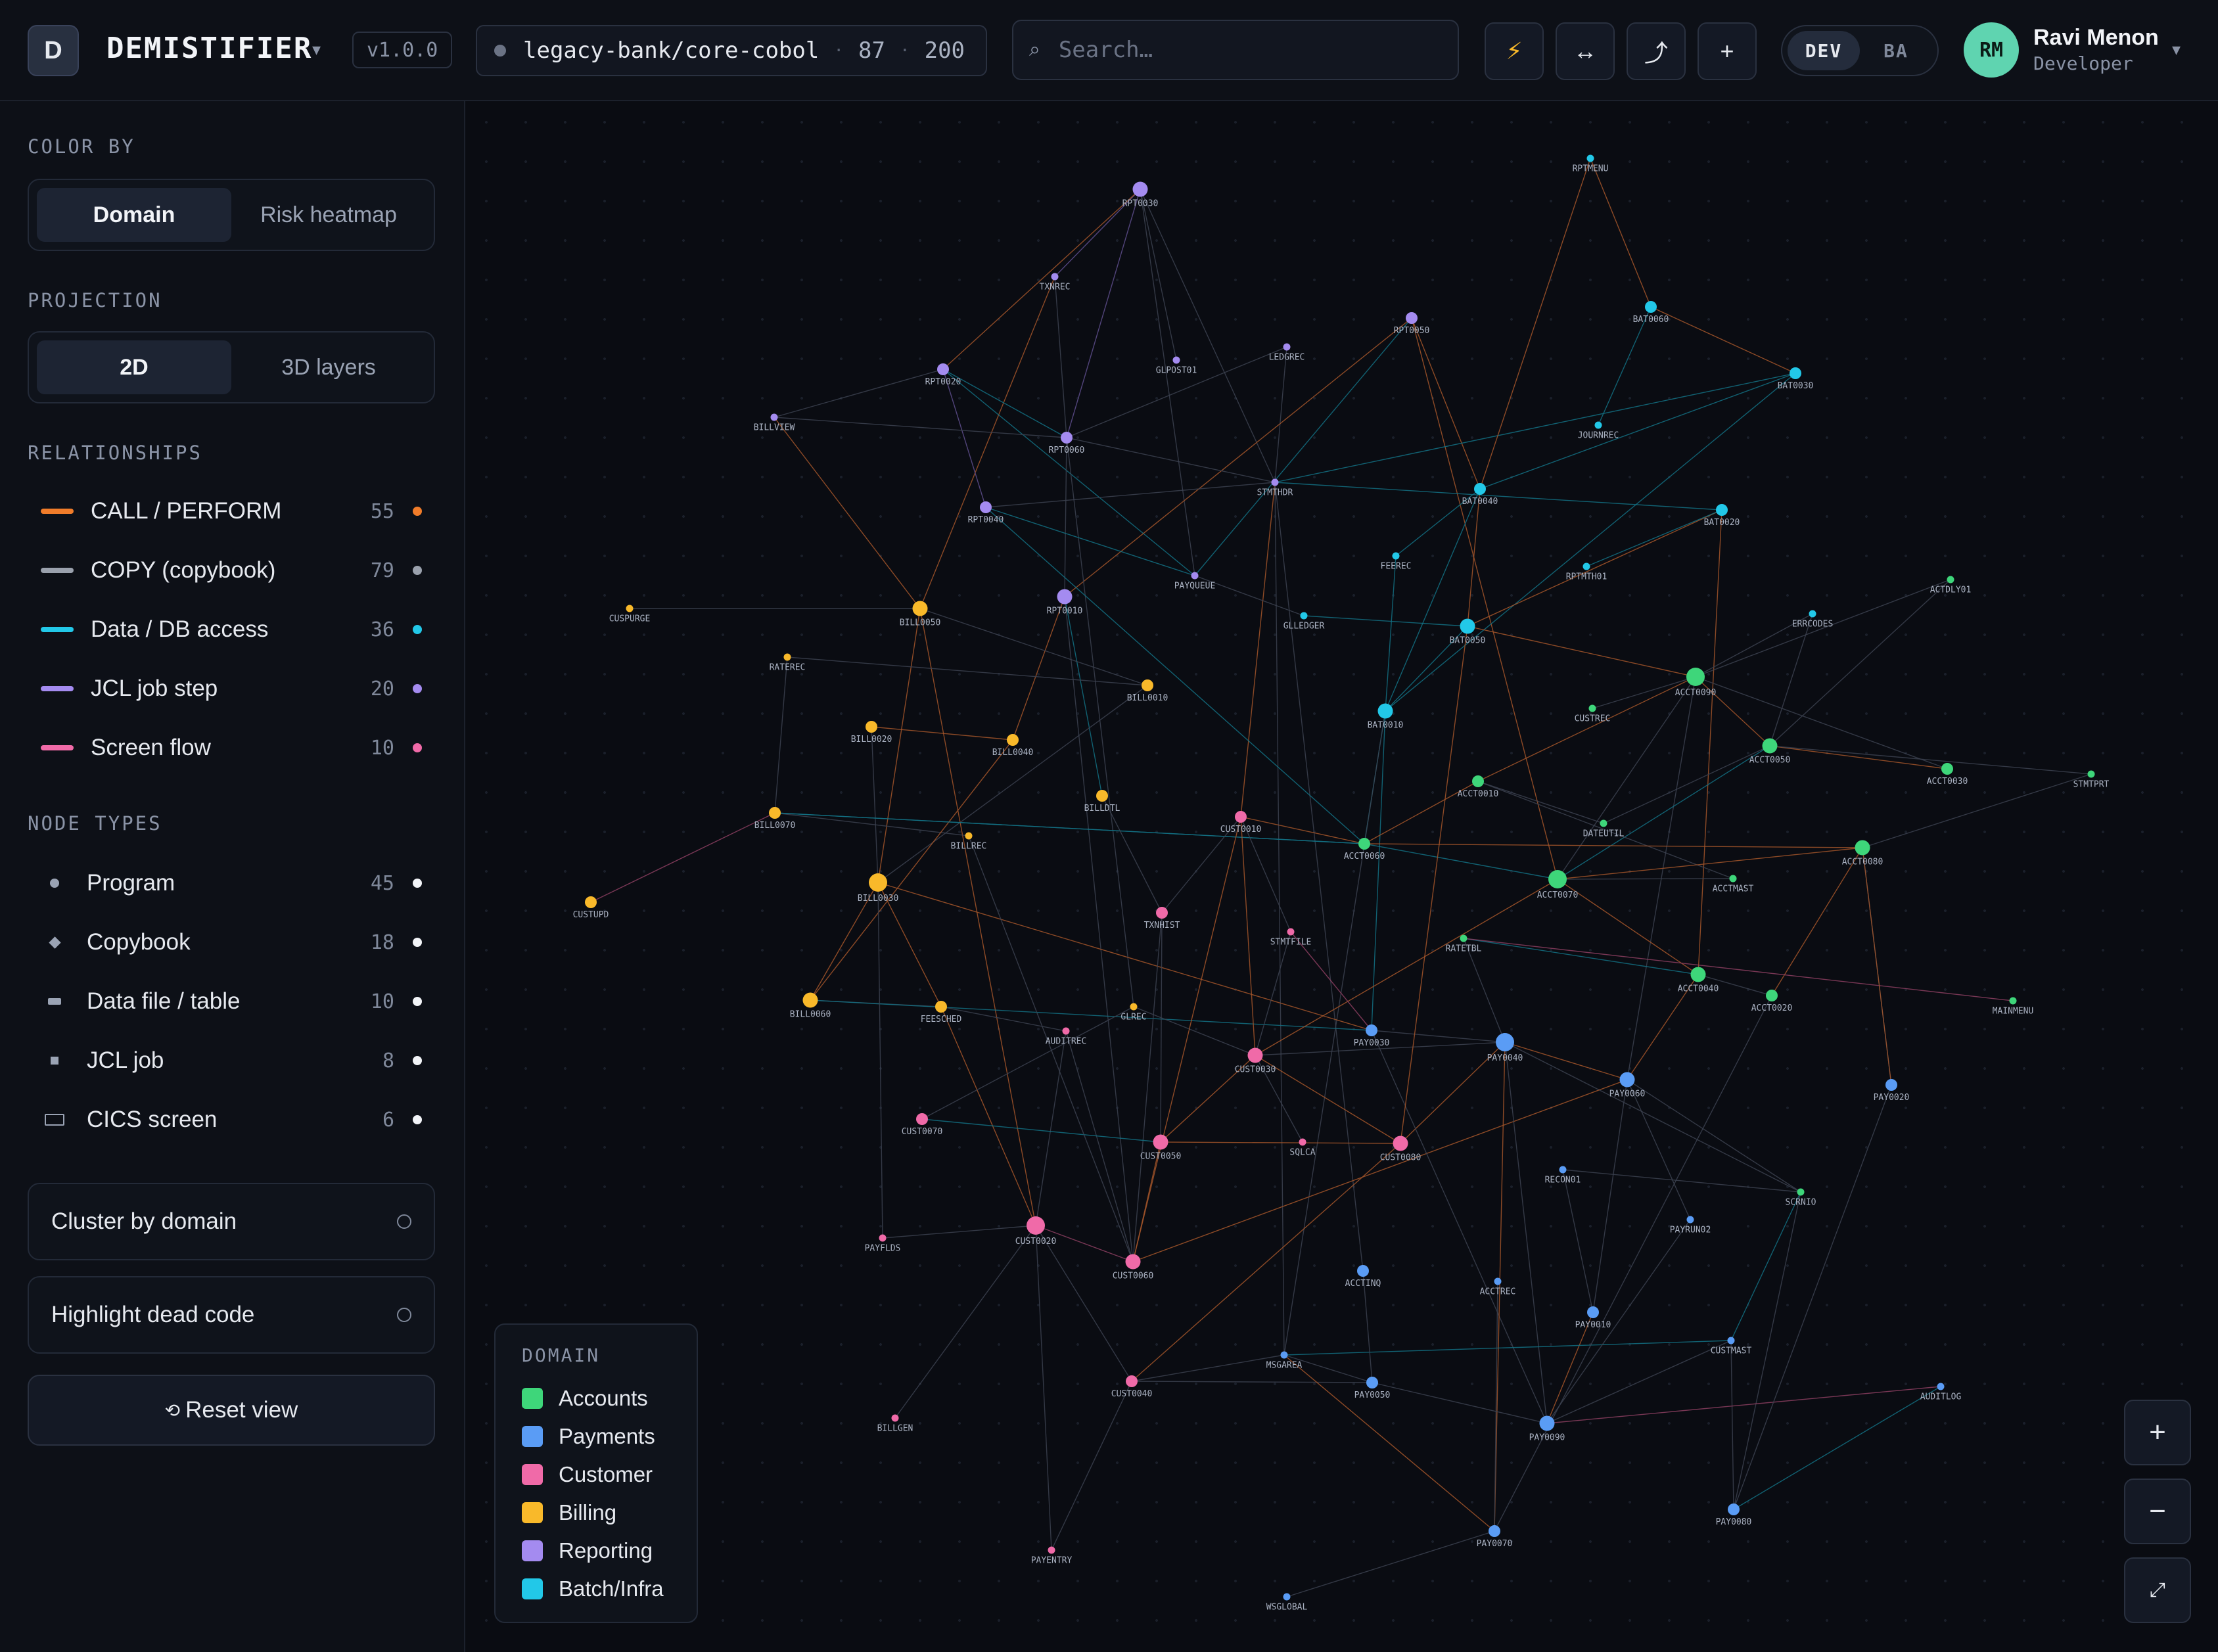 Image resolution: width=2218 pixels, height=1652 pixels. What do you see at coordinates (732, 50) in the screenshot?
I see `repo-selector: legacy-bank/core-cobol · 87 · 200` at bounding box center [732, 50].